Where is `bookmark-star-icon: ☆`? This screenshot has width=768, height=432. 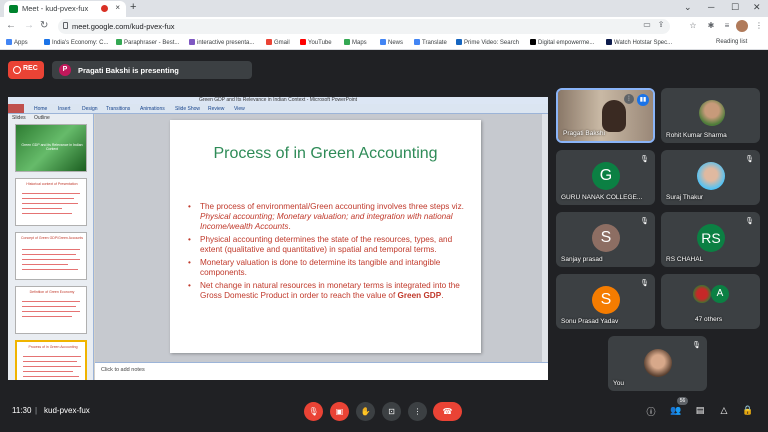
bookmark-star-icon: ☆ is located at coordinates (693, 26).